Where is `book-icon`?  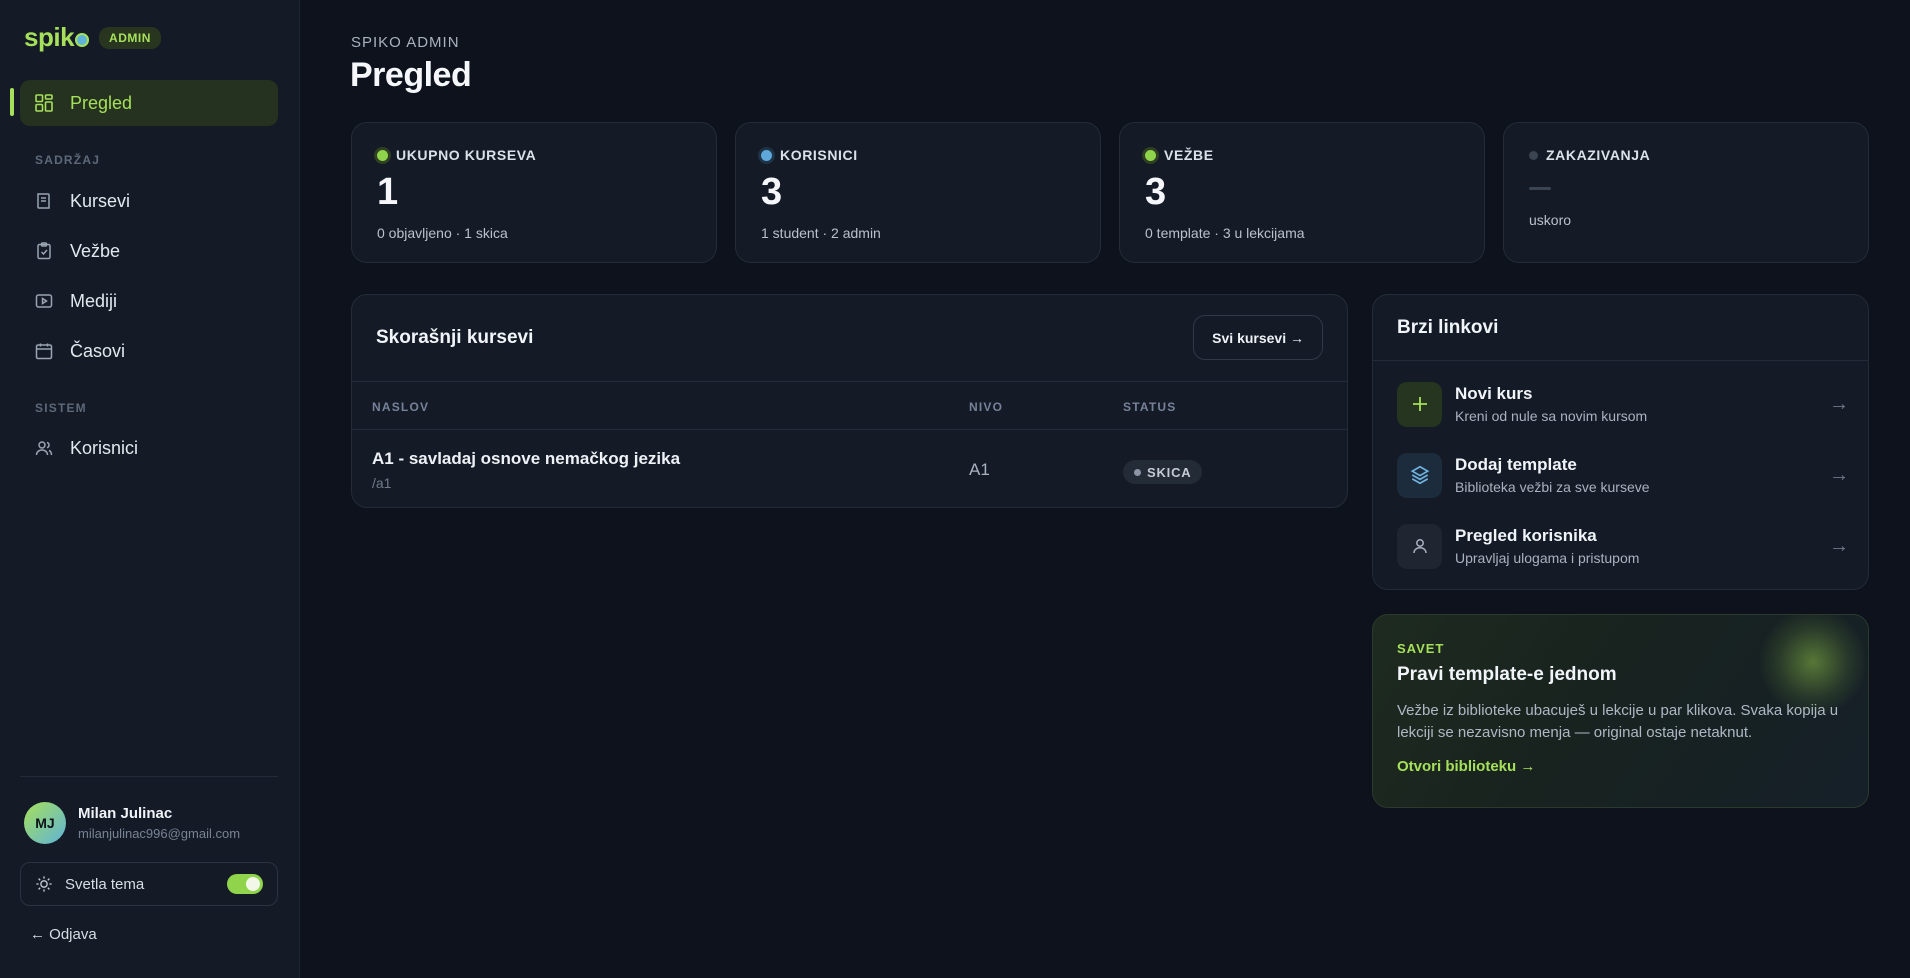
book-icon is located at coordinates (43, 201).